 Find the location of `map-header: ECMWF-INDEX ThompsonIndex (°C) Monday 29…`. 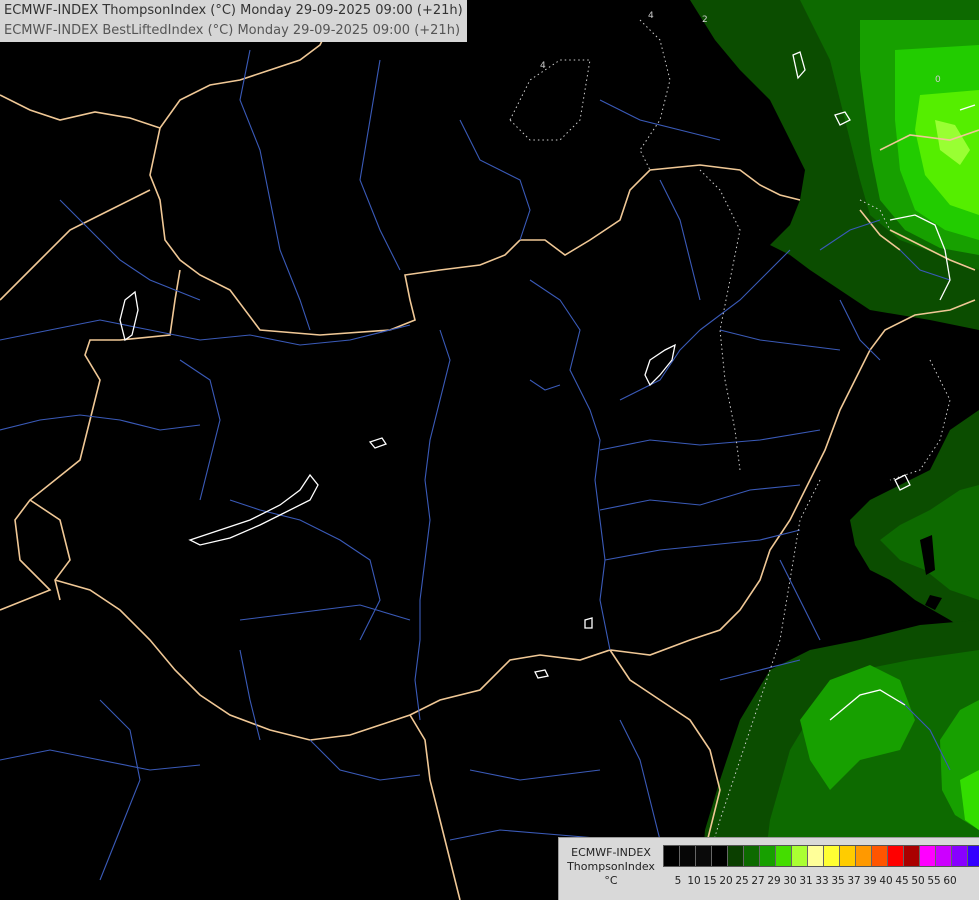

map-header: ECMWF-INDEX ThompsonIndex (°C) Monday 29… is located at coordinates (233, 21).